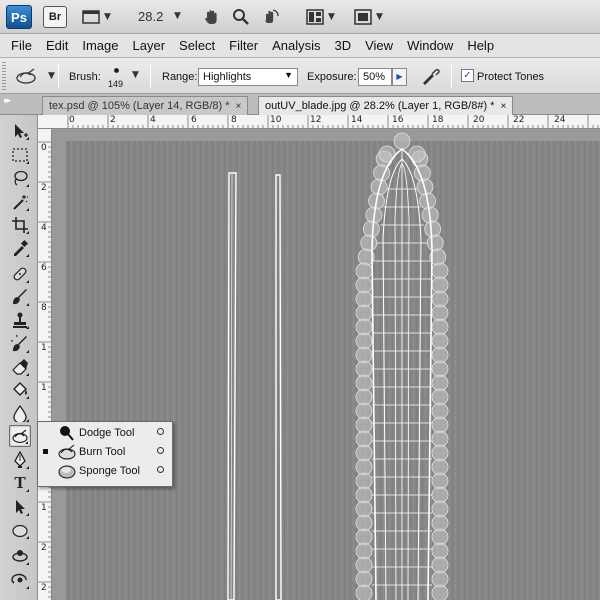 The height and width of the screenshot is (600, 600). Describe the element at coordinates (20, 131) in the screenshot. I see `move-tool` at that location.